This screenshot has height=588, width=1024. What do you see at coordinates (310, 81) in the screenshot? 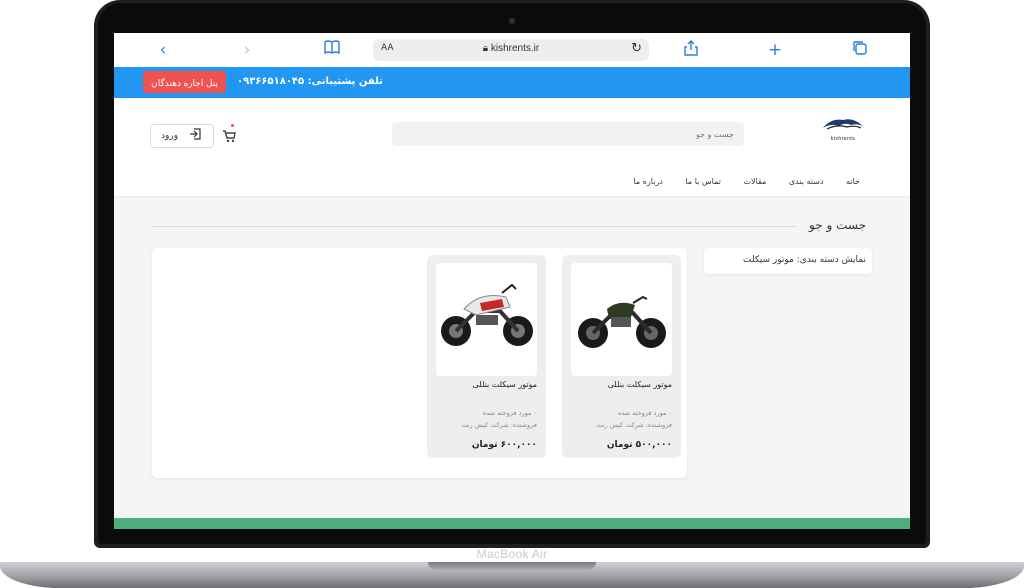
I see `support-phone: تلفن پشتیبانی: ۰۹۳۶۶۵۱۸۰۴۵` at bounding box center [310, 81].